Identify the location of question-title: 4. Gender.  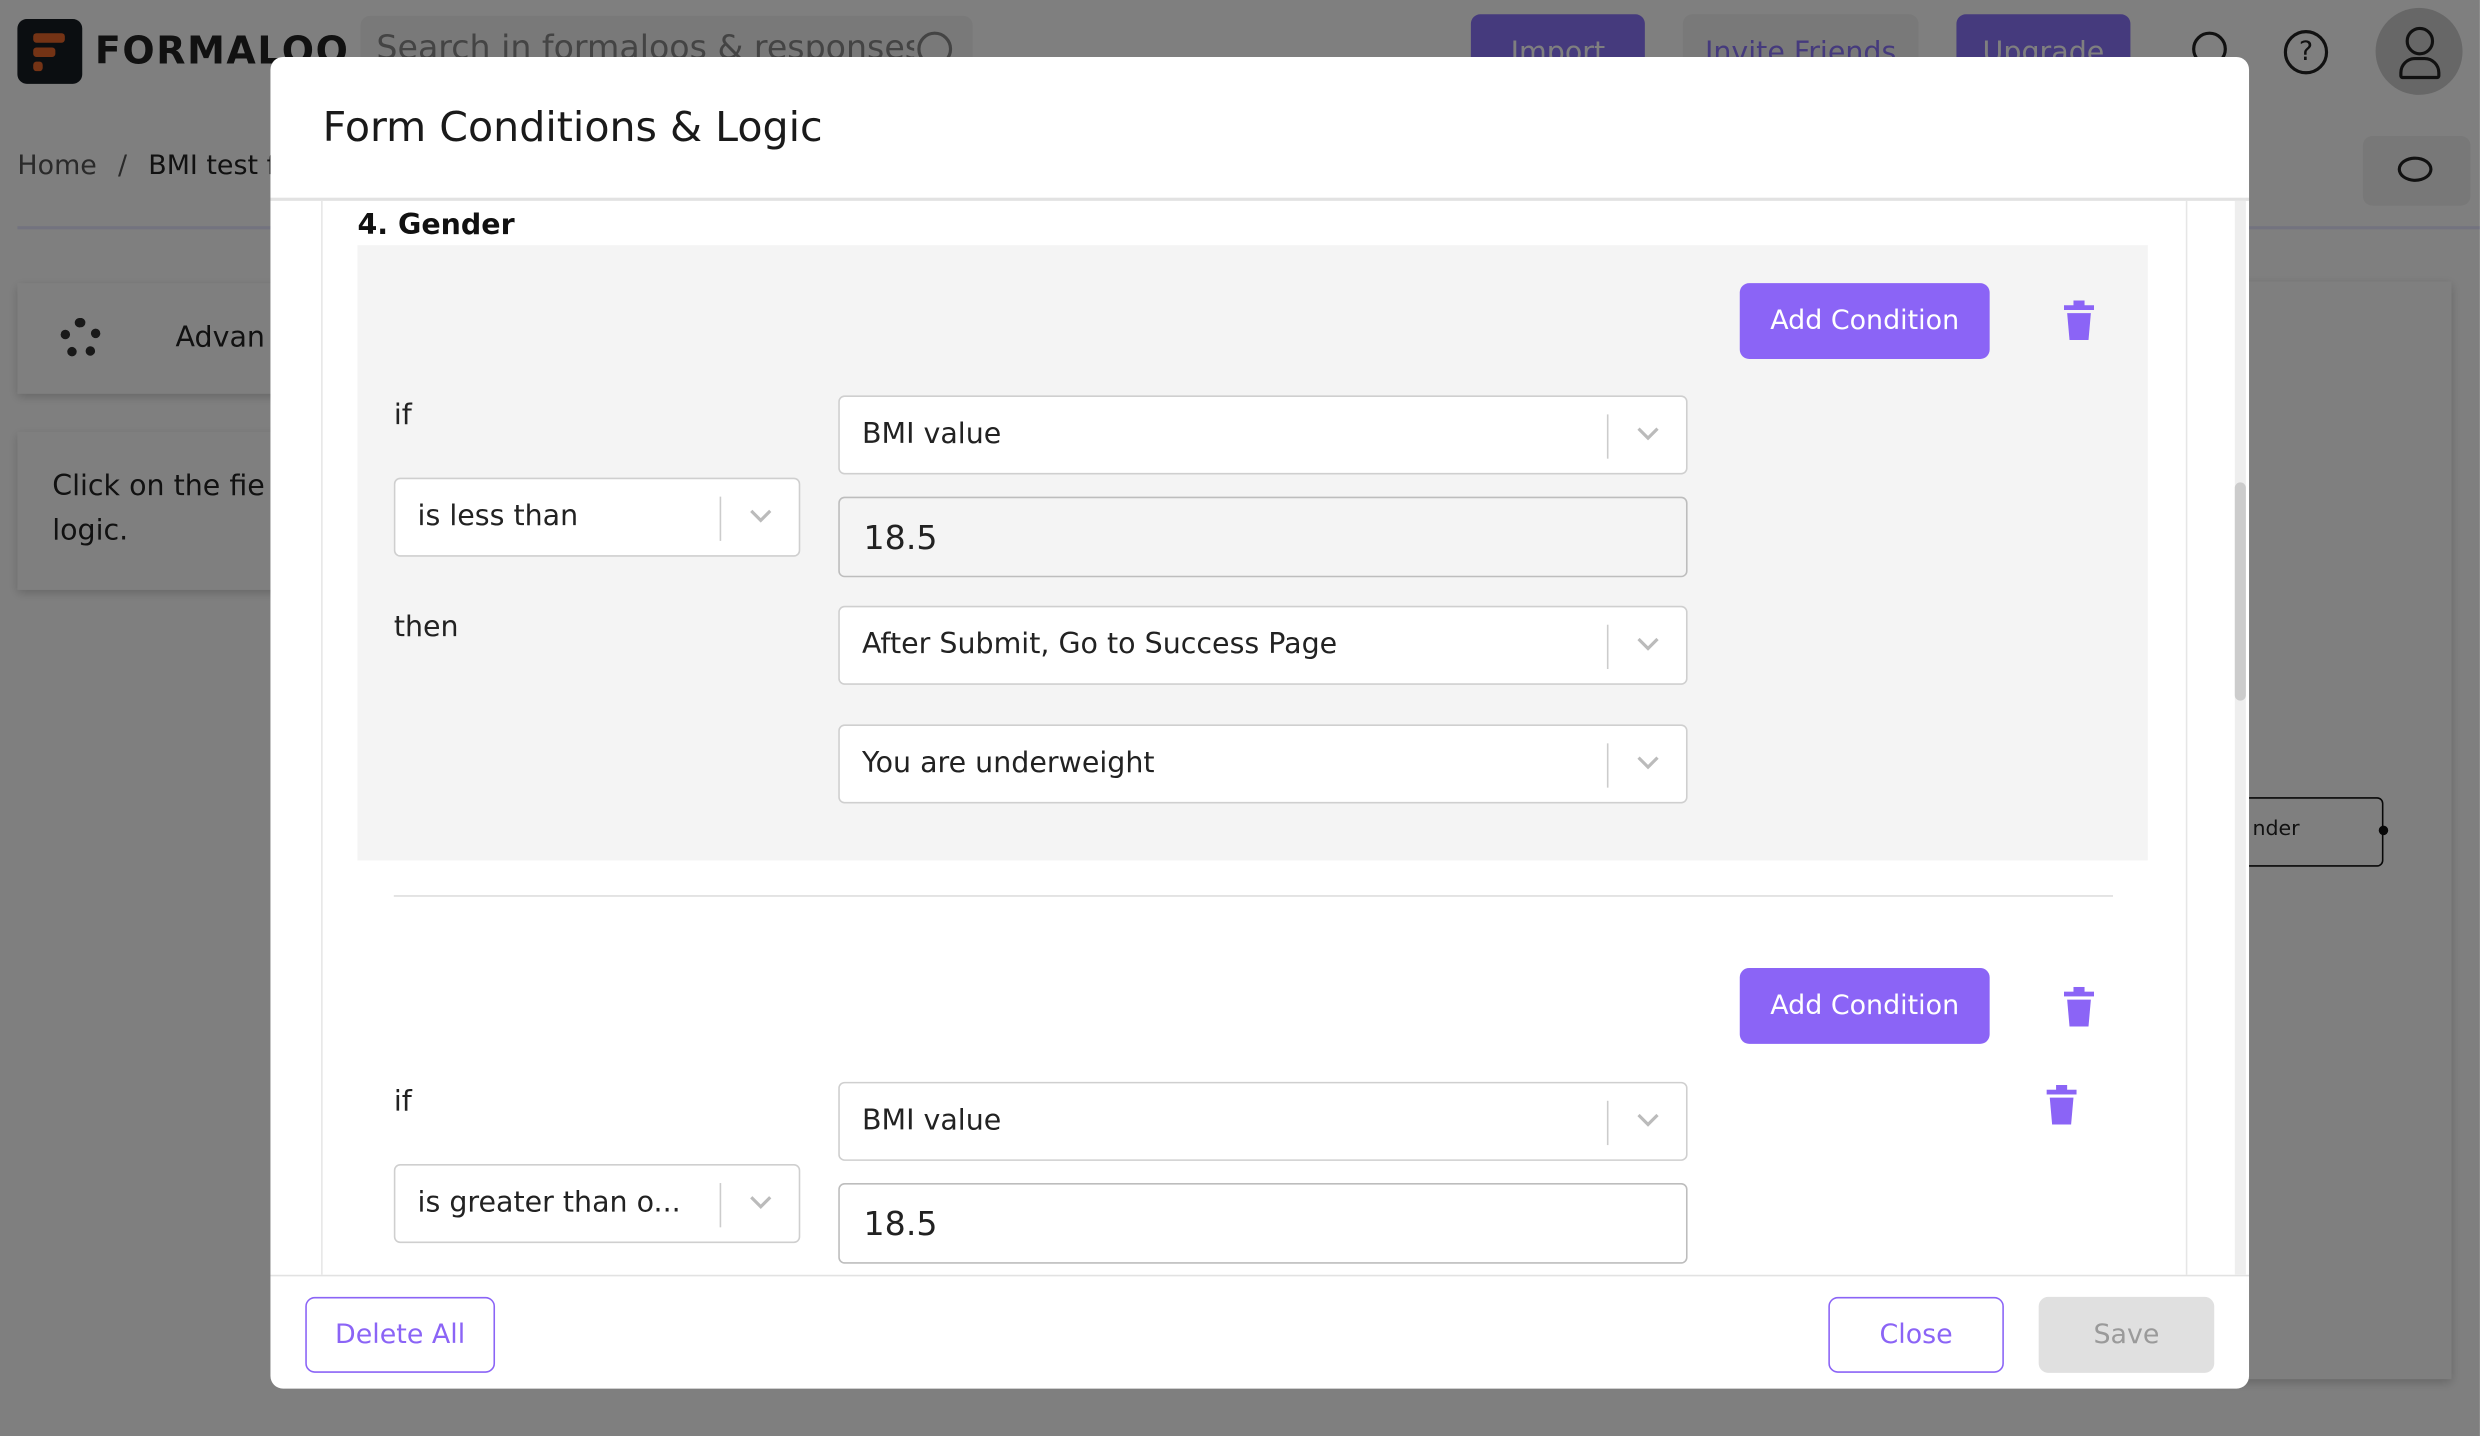
(436, 225).